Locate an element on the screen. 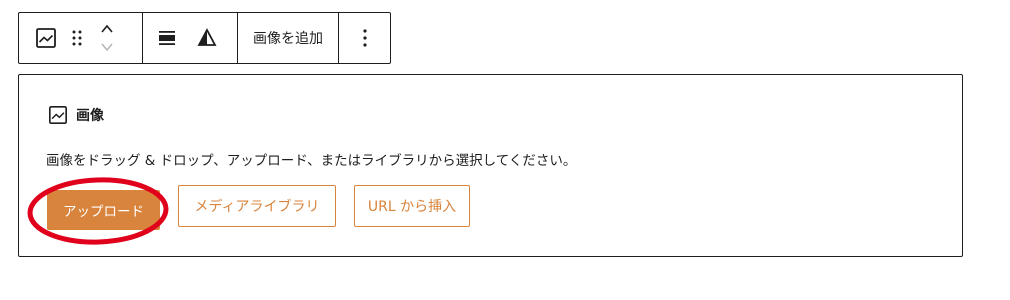 The image size is (1010, 300). media-library-button: メディアライブラリ is located at coordinates (257, 206).